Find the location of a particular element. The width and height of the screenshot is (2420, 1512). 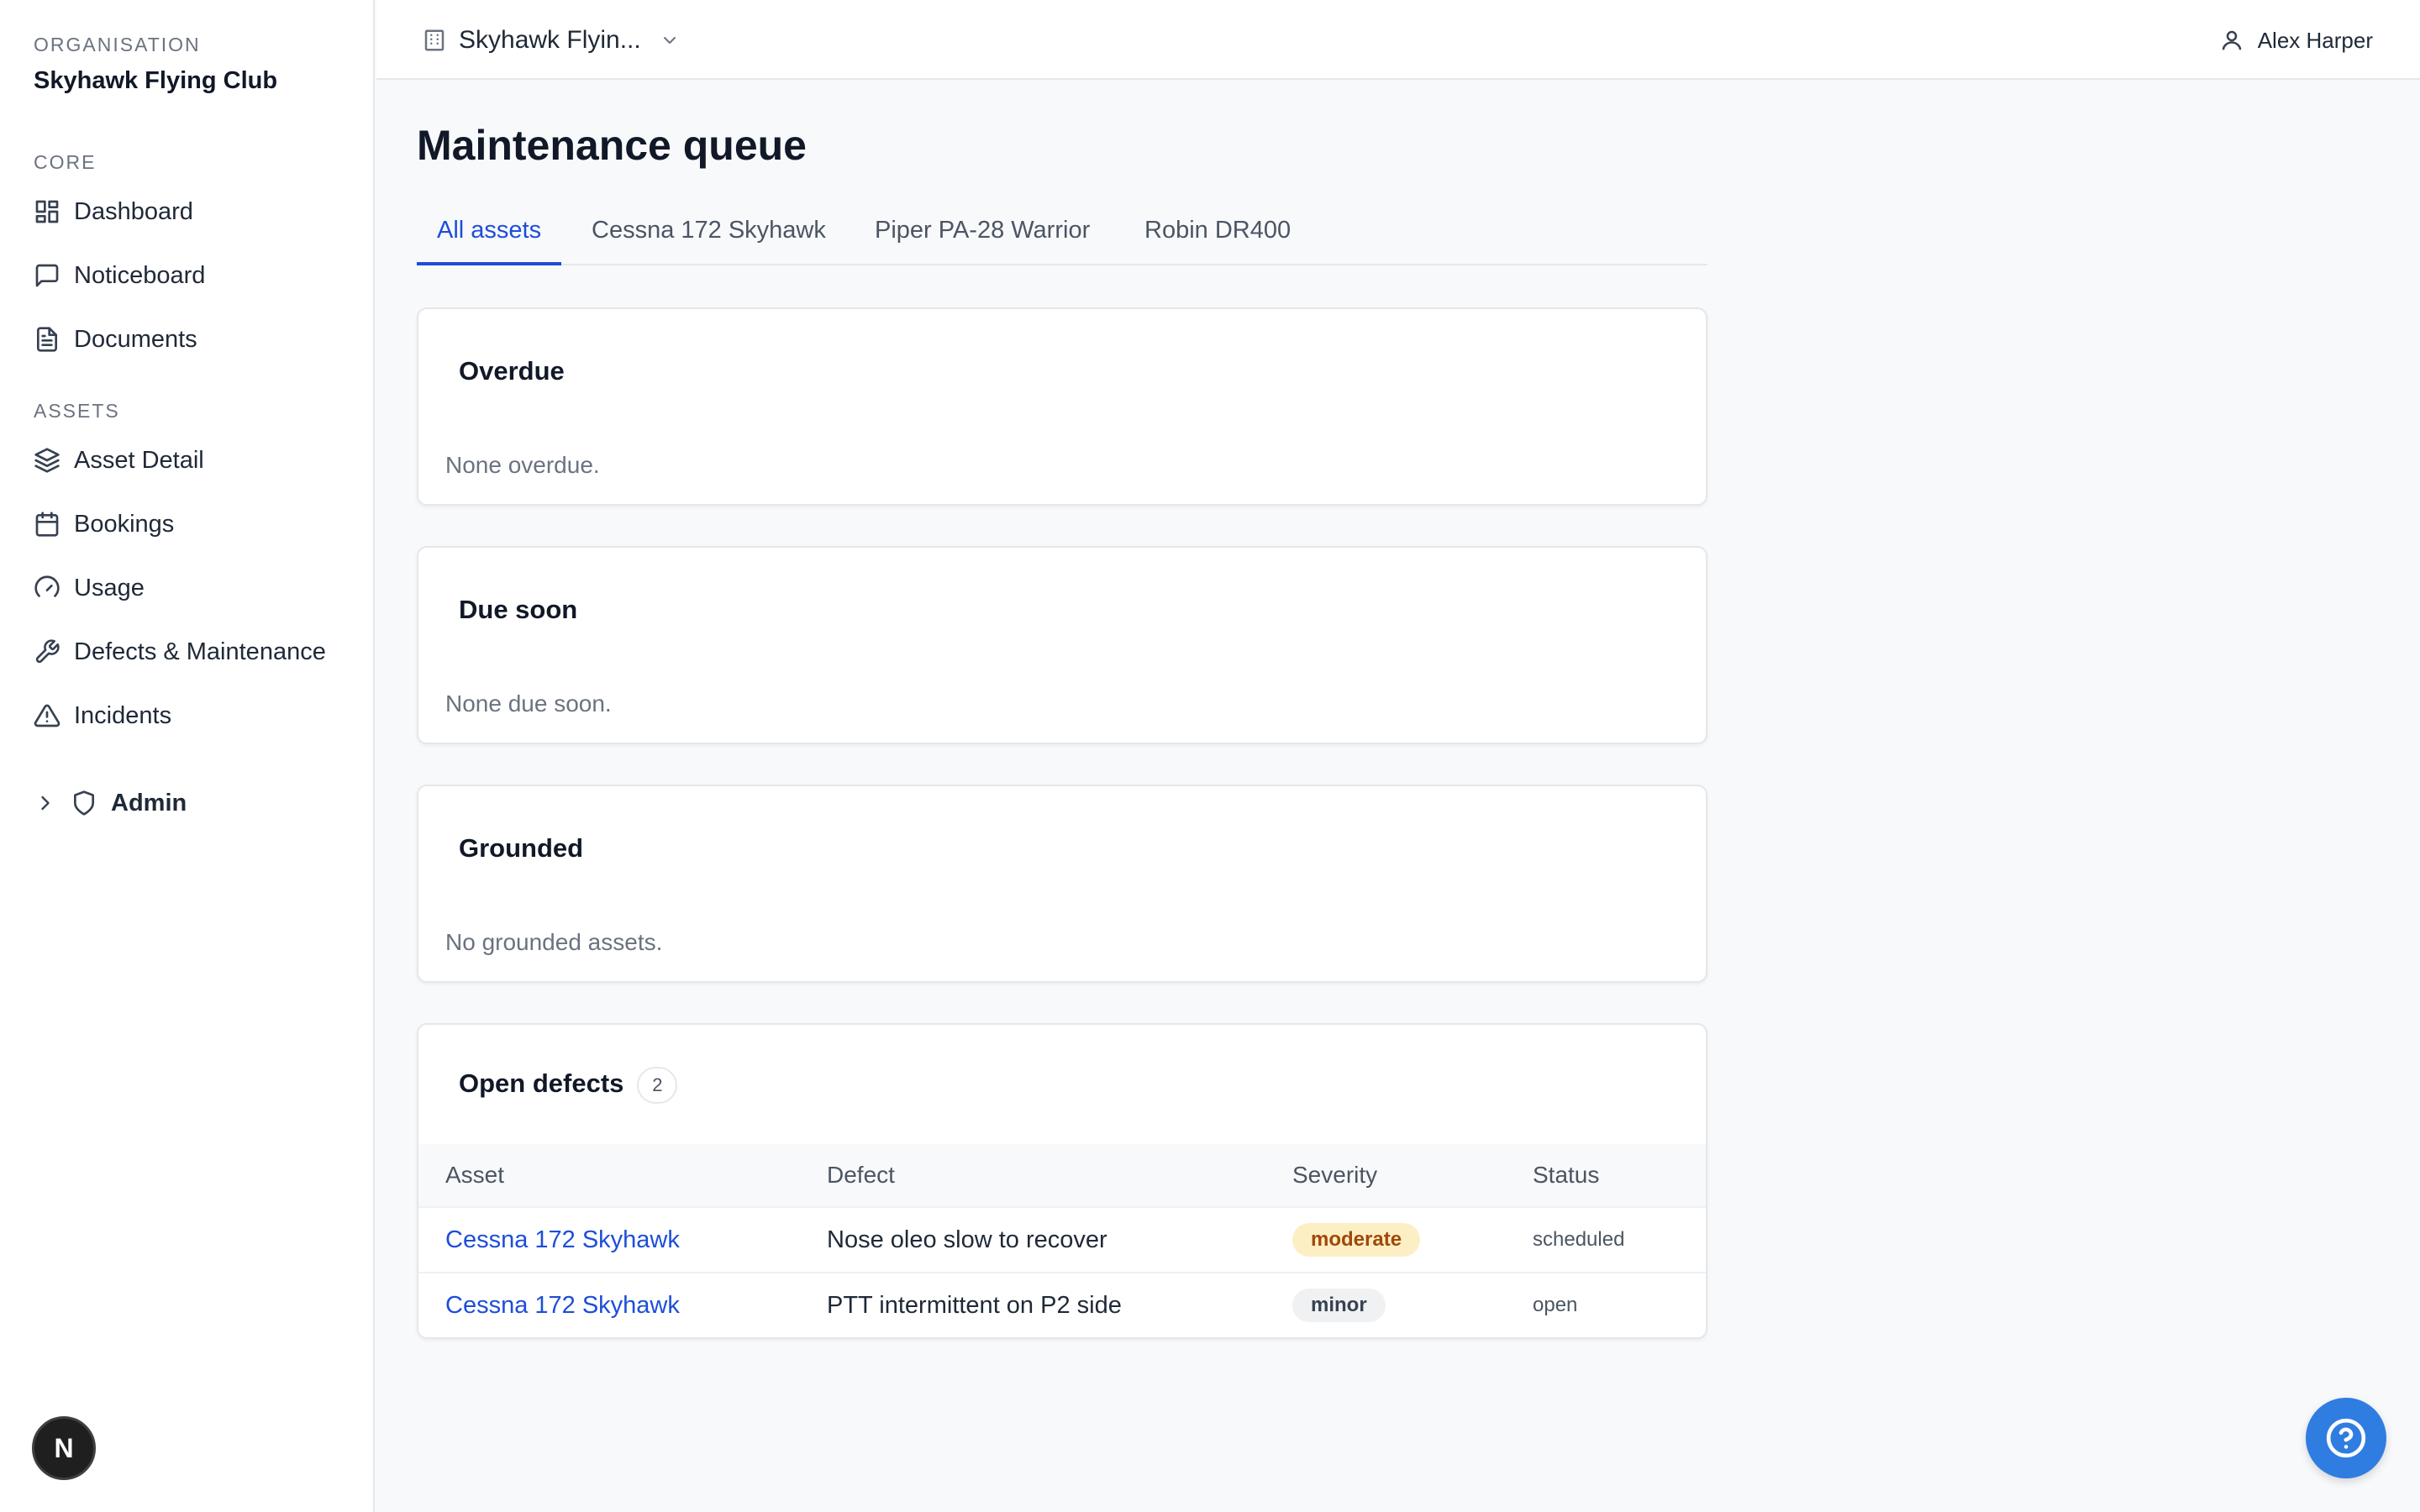

gauge-icon is located at coordinates (47, 588).